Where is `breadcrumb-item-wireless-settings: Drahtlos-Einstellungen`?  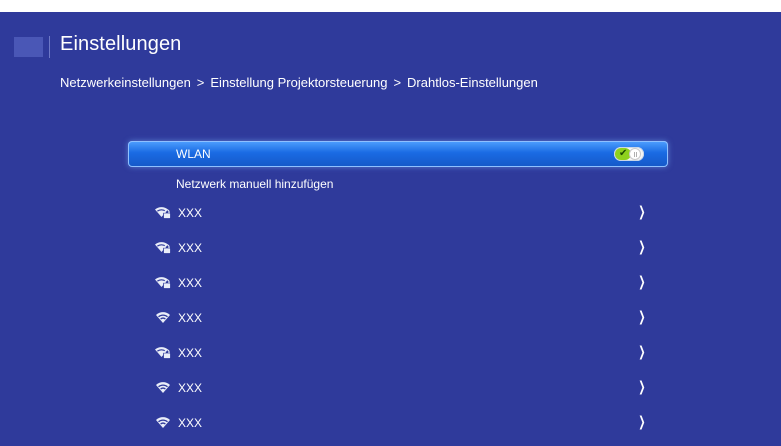 breadcrumb-item-wireless-settings: Drahtlos-Einstellungen is located at coordinates (472, 82).